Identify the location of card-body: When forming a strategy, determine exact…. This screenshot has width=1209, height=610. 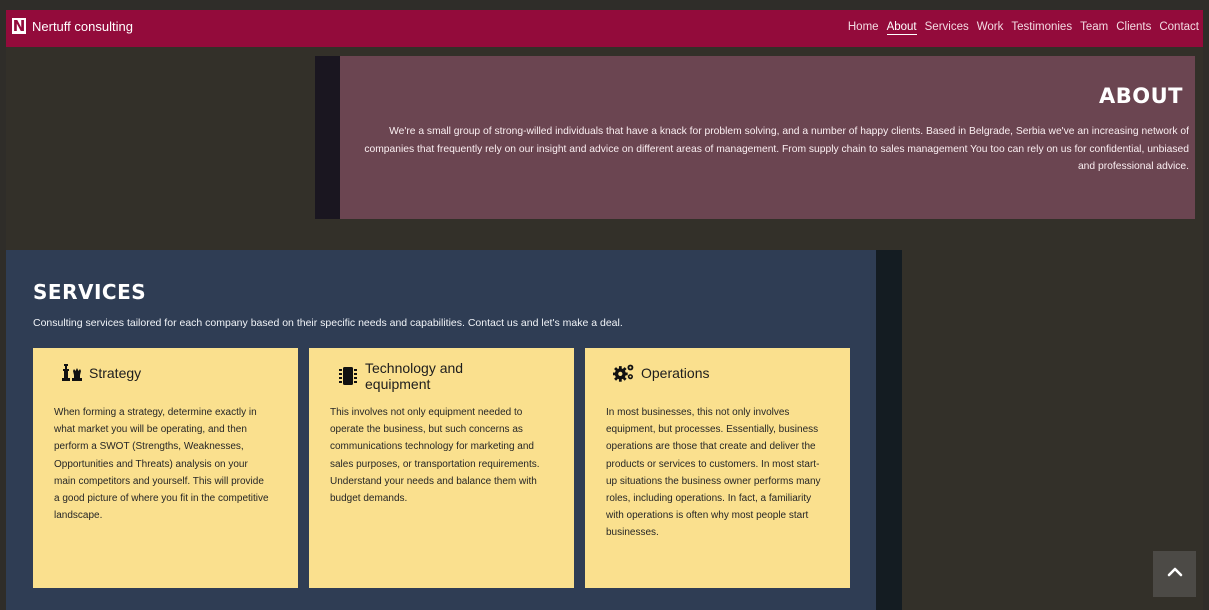
(161, 464).